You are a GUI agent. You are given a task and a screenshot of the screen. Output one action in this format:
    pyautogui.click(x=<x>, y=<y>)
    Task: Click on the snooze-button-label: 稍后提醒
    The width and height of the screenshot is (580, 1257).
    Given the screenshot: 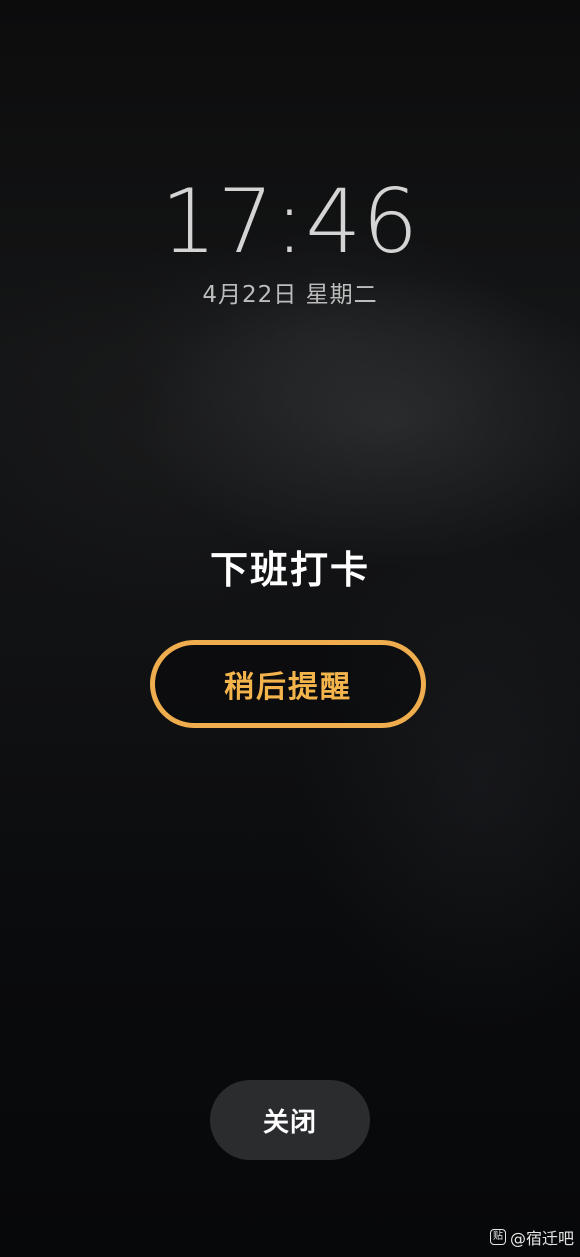 What is the action you would take?
    pyautogui.click(x=288, y=687)
    